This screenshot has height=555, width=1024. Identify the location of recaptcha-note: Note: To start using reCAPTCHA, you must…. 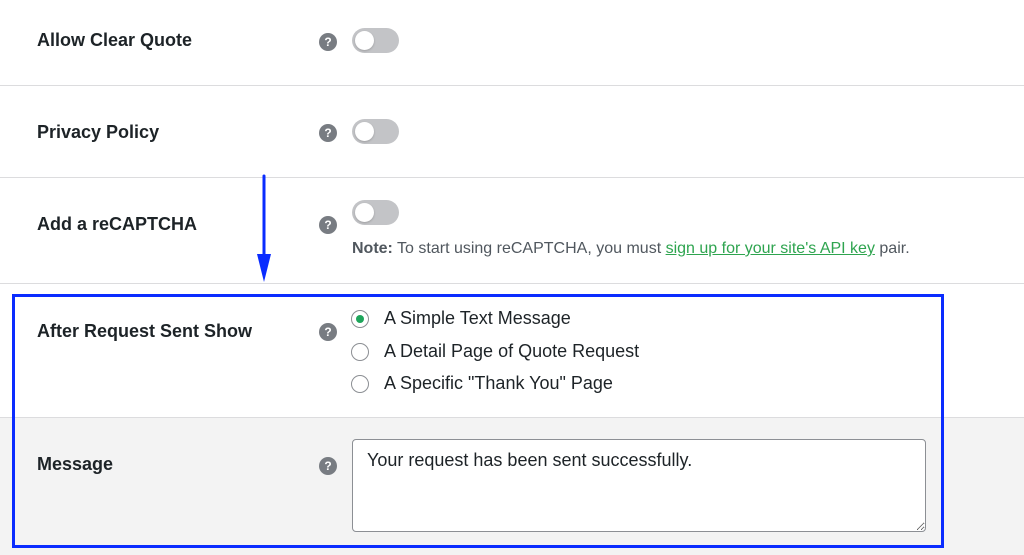
(631, 249).